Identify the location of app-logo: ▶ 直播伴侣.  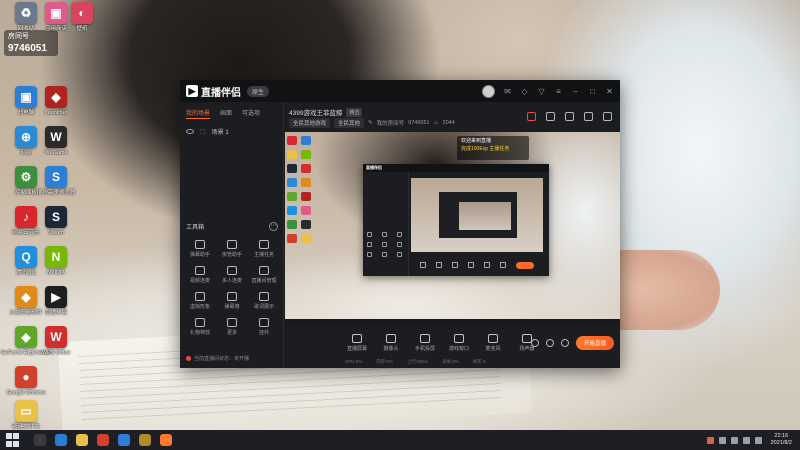
(213, 91).